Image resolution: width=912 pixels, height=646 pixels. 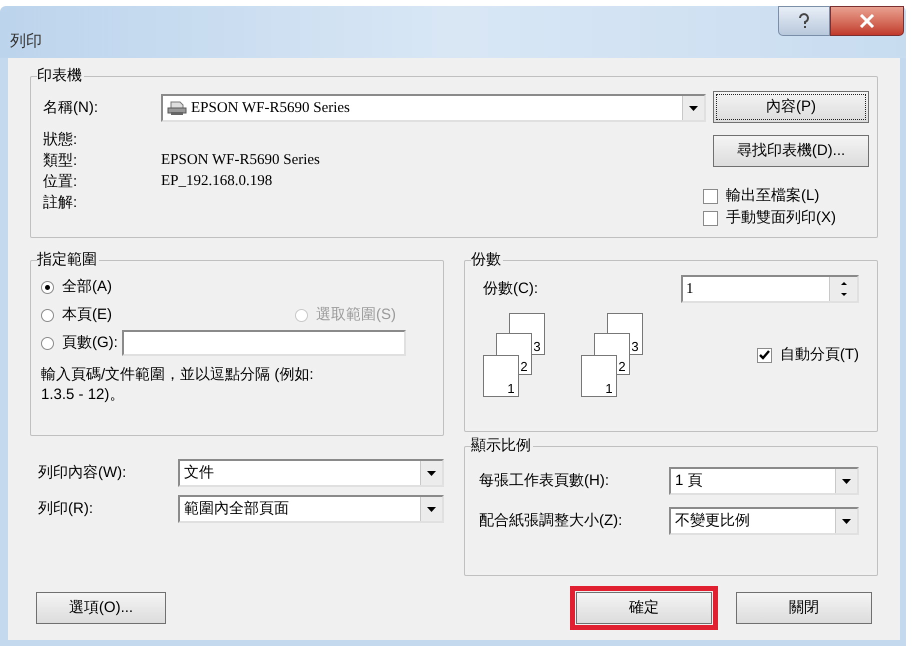 I want to click on dropdown: EPSON WF-R5690 Series, so click(x=433, y=108).